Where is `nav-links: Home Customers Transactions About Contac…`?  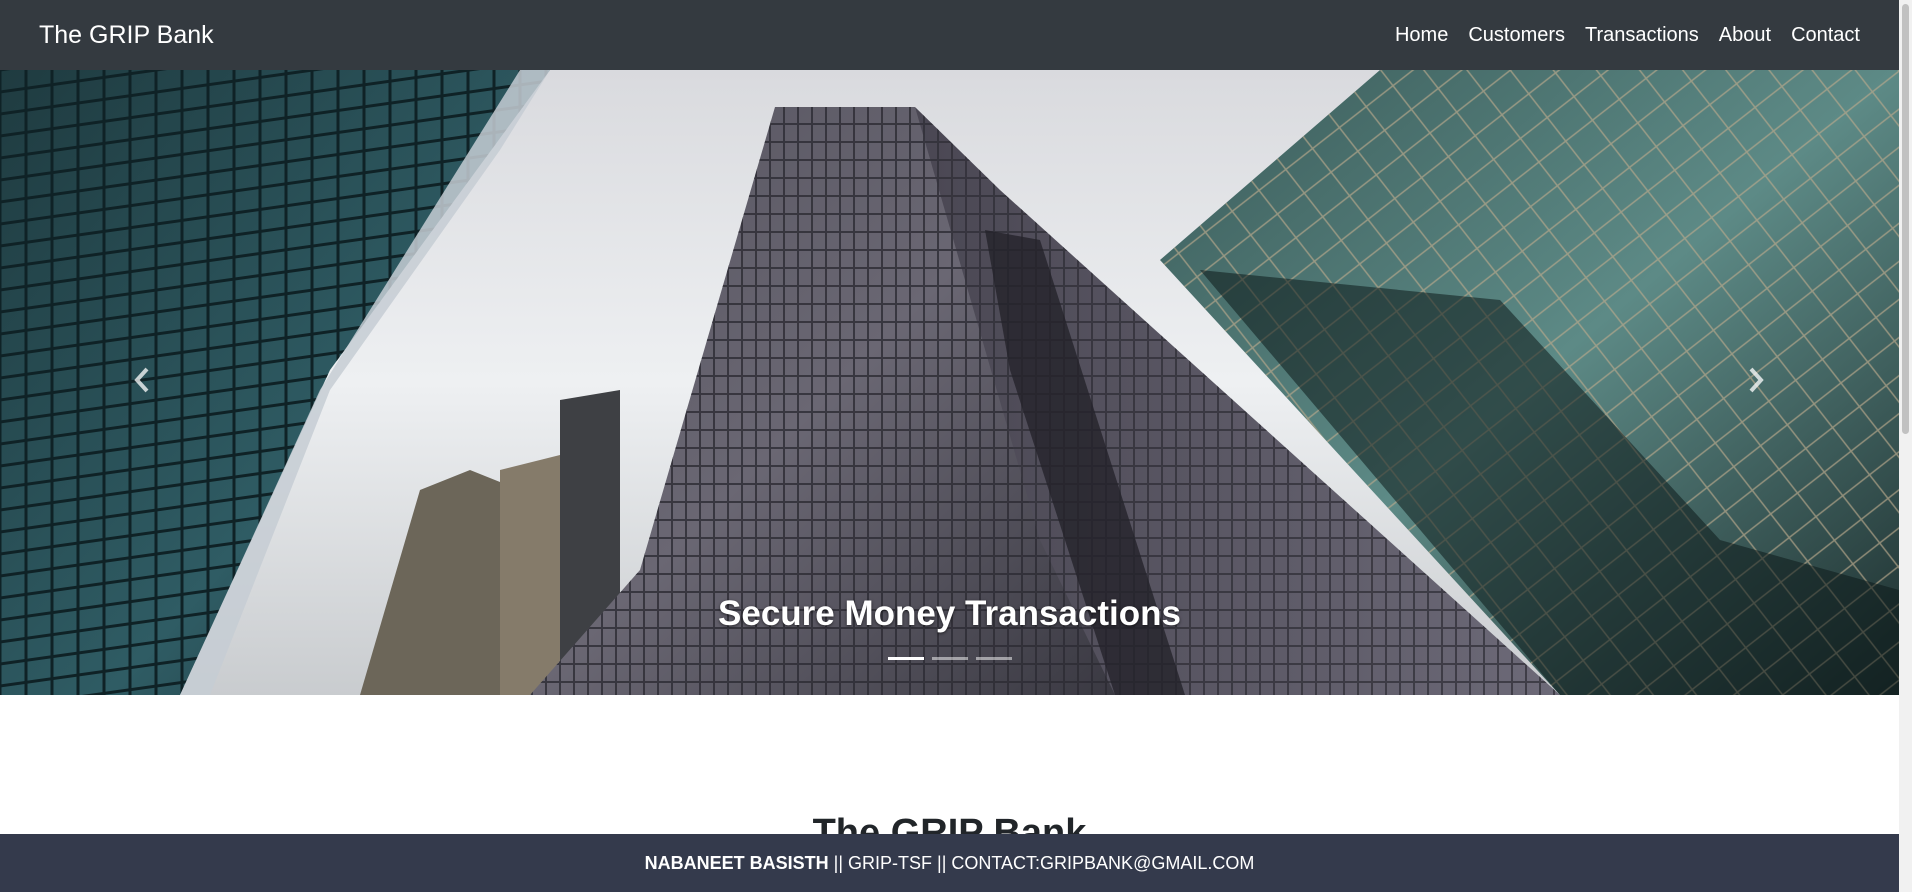
nav-links: Home Customers Transactions About Contac… is located at coordinates (1627, 35).